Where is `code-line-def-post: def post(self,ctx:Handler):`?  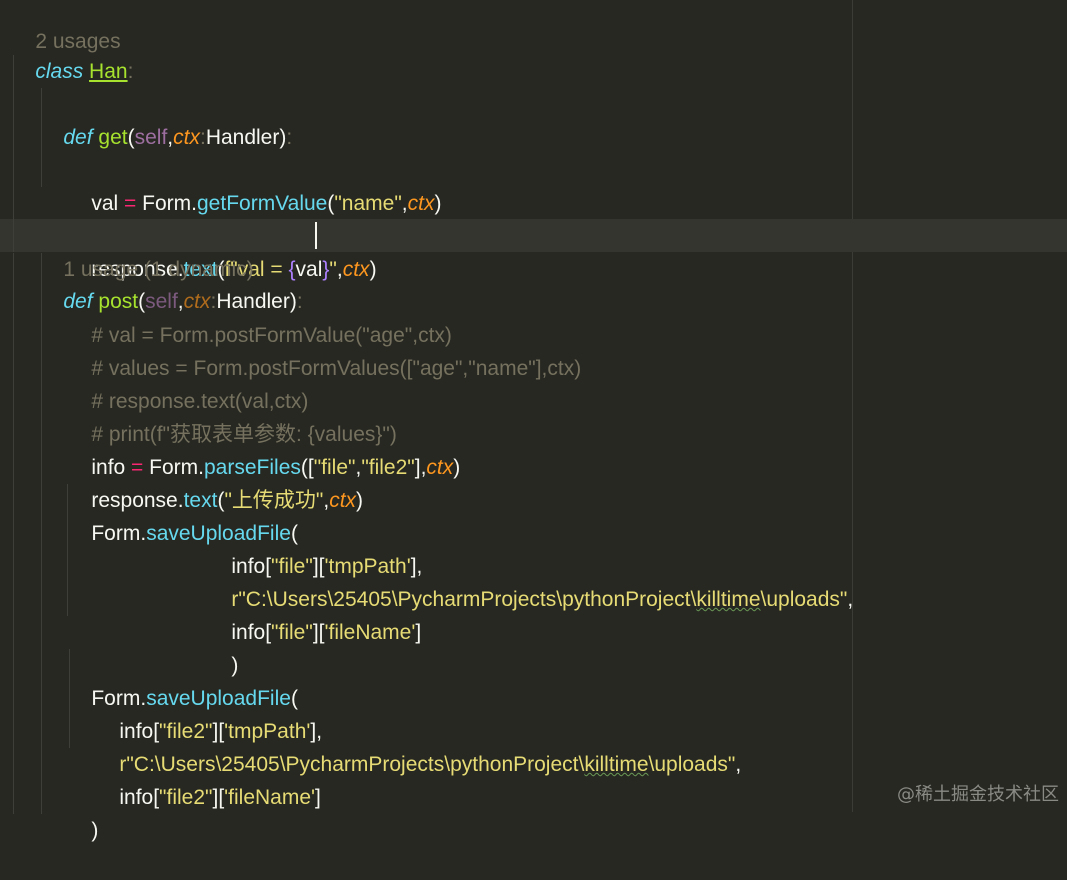
code-line-def-post: def post(self,ctx:Handler): is located at coordinates (533, 266).